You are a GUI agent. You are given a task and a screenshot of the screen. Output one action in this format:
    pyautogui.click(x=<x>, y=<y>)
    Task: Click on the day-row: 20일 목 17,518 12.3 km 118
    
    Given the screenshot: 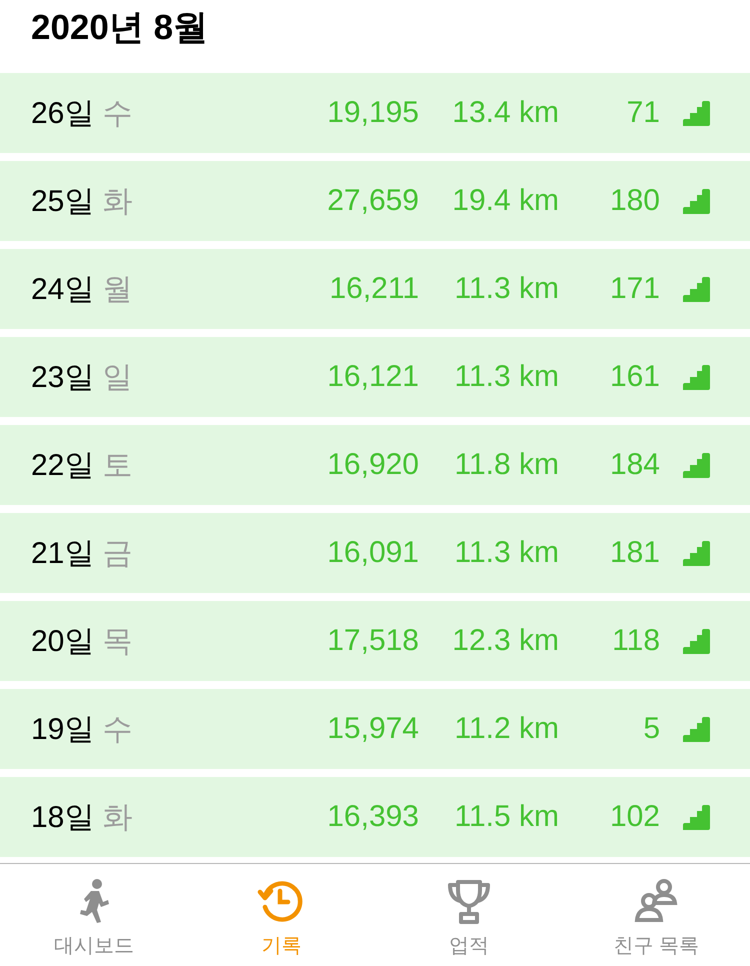 What is the action you would take?
    pyautogui.click(x=375, y=641)
    